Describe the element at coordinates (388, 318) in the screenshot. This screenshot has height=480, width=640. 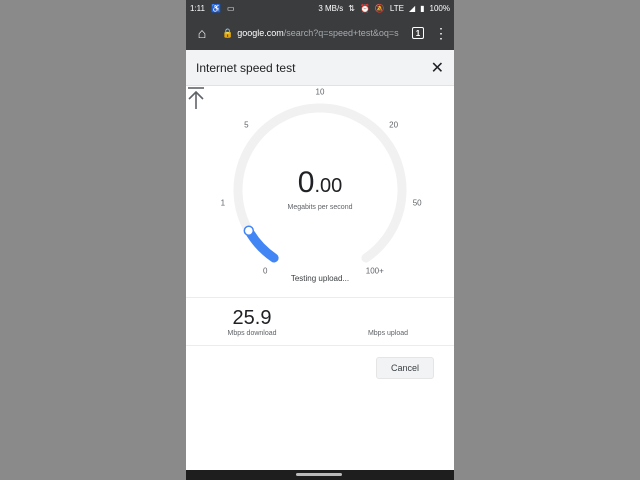
I see `upload-value` at that location.